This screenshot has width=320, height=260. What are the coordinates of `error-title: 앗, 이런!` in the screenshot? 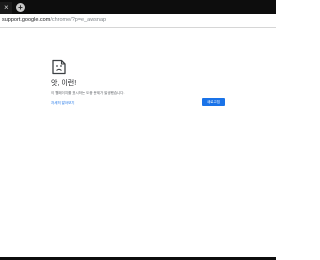 It's located at (64, 83).